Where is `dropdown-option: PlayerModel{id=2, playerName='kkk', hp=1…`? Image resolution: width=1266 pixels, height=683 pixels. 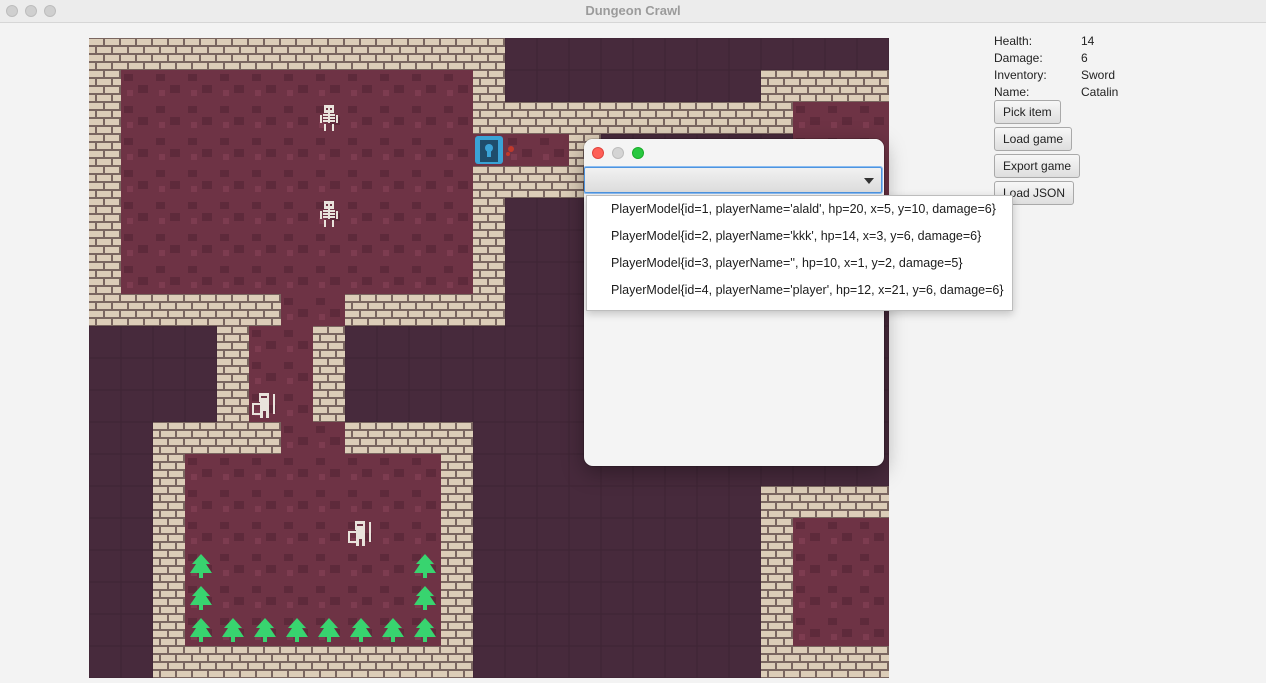 dropdown-option: PlayerModel{id=2, playerName='kkk', hp=1… is located at coordinates (799, 236).